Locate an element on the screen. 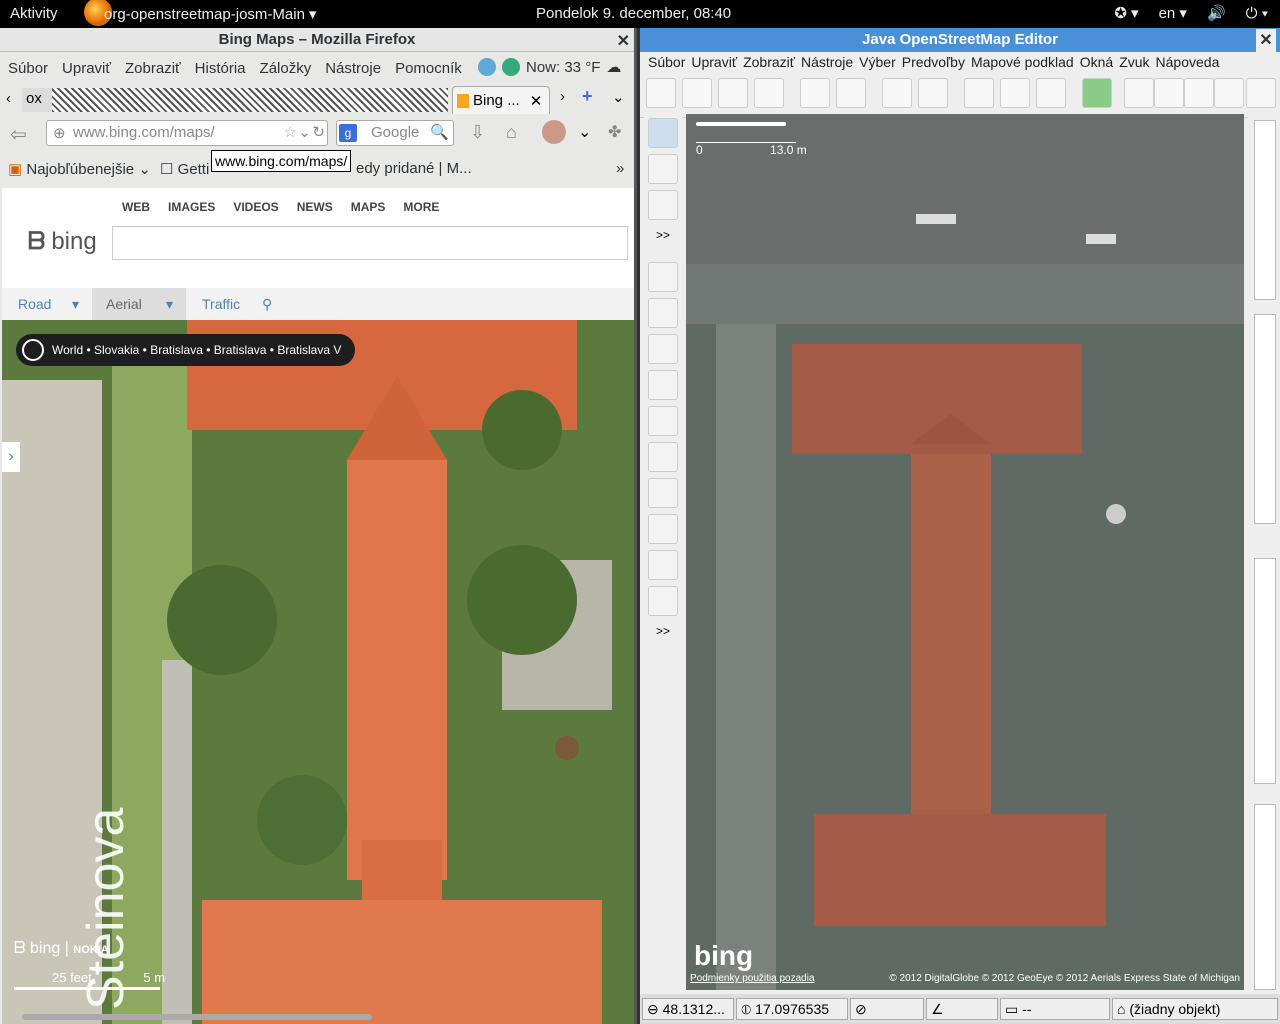 The image size is (1280, 1024). menu-bookmarks: Záložky is located at coordinates (286, 68).